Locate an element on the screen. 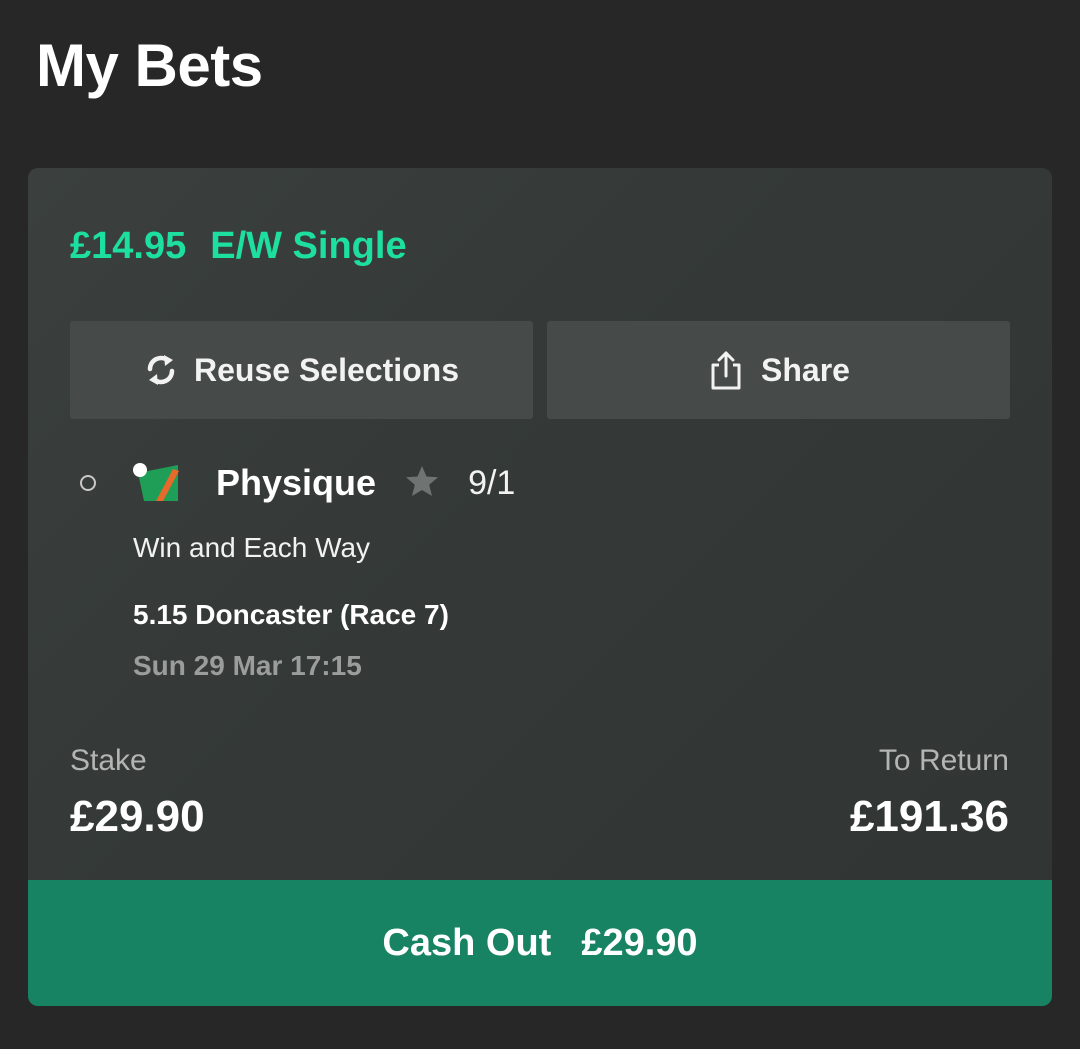  jockey-silks-icon is located at coordinates (158, 483).